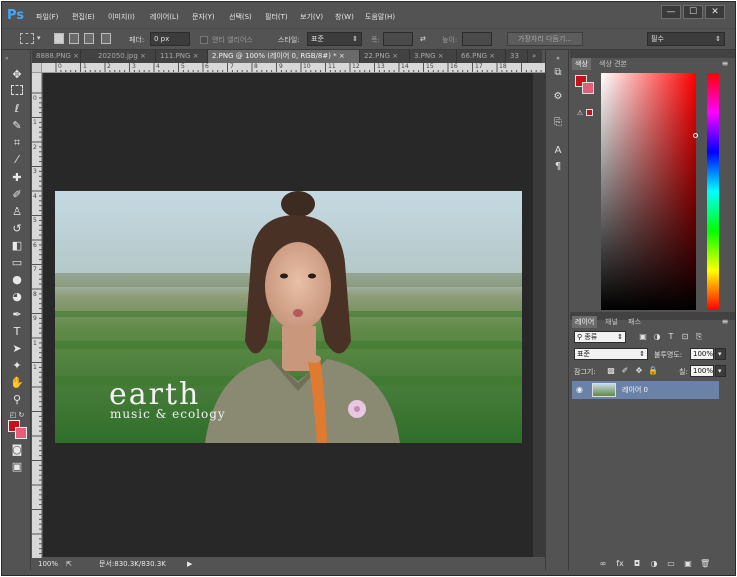 The height and width of the screenshot is (577, 737). Describe the element at coordinates (170, 39) in the screenshot. I see `feather-input: 0 px` at that location.